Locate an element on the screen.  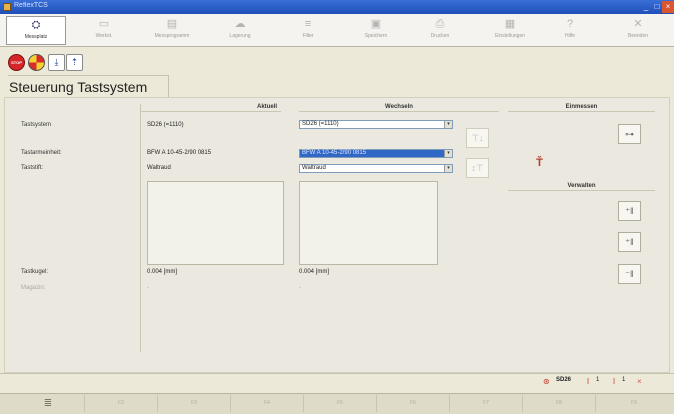
program-icon: ▤ is located at coordinates (172, 24).